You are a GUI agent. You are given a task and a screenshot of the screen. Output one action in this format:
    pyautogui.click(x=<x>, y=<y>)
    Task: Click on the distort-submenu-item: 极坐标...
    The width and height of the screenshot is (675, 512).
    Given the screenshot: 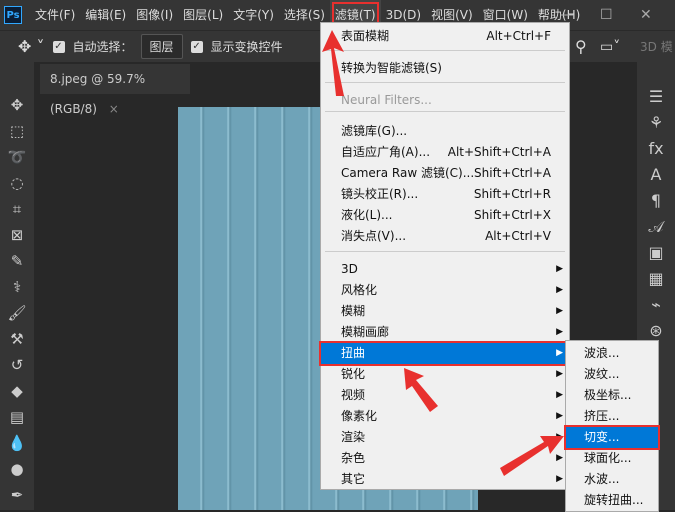 What is the action you would take?
    pyautogui.click(x=612, y=395)
    